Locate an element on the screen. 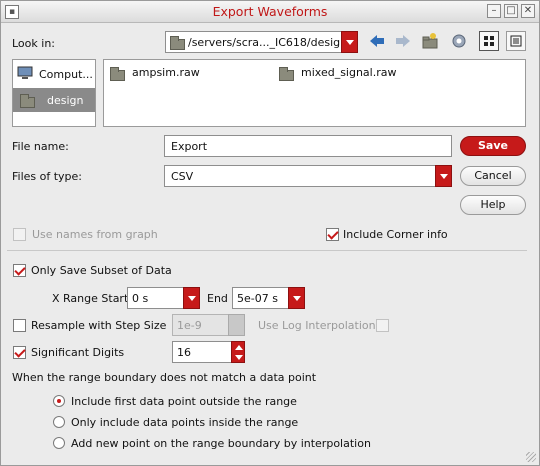 Image resolution: width=540 pixels, height=466 pixels. resample-label: Resample with Step Size is located at coordinates (99, 325).